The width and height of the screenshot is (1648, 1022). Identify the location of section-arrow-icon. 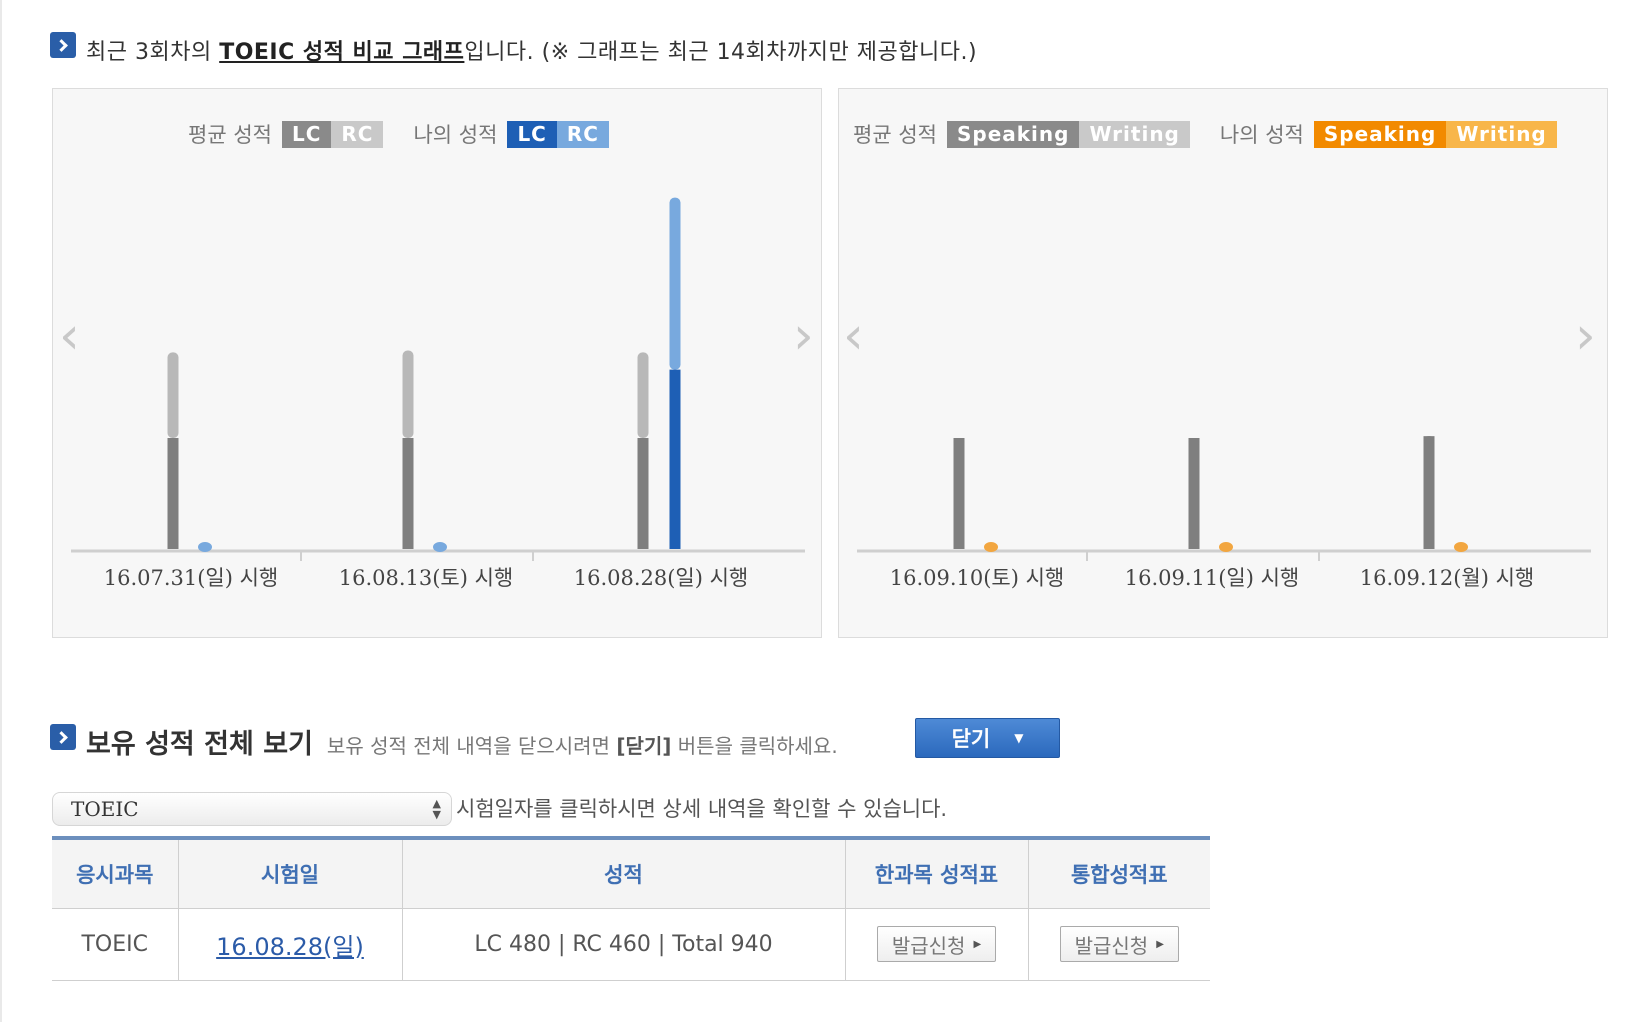
(63, 45).